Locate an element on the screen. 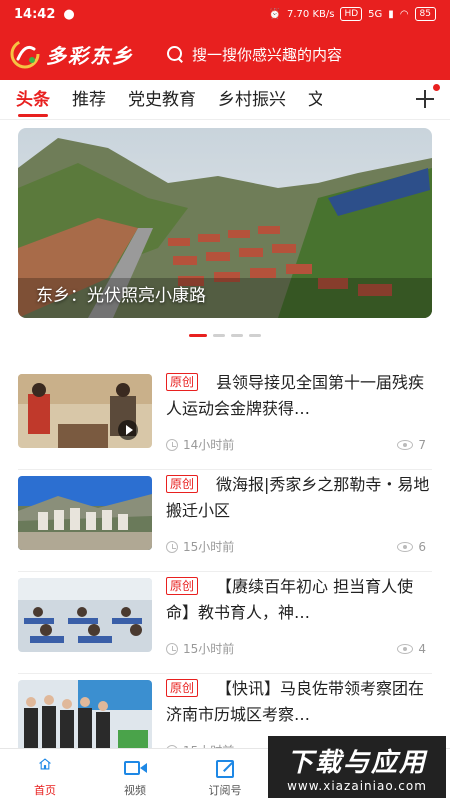  video-lens-icon is located at coordinates (143, 768).